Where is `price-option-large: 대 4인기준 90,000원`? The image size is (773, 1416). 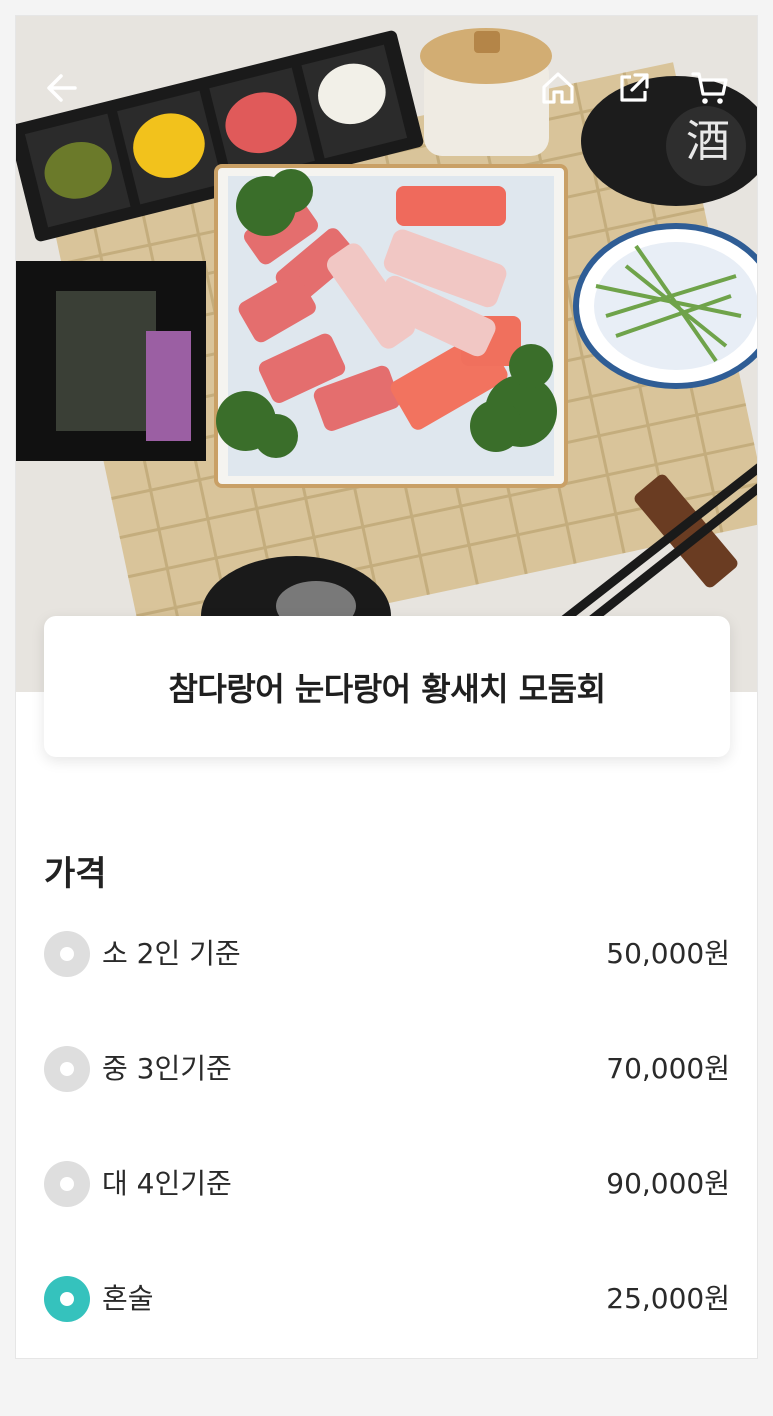
price-option-large: 대 4인기준 90,000원 is located at coordinates (387, 1218).